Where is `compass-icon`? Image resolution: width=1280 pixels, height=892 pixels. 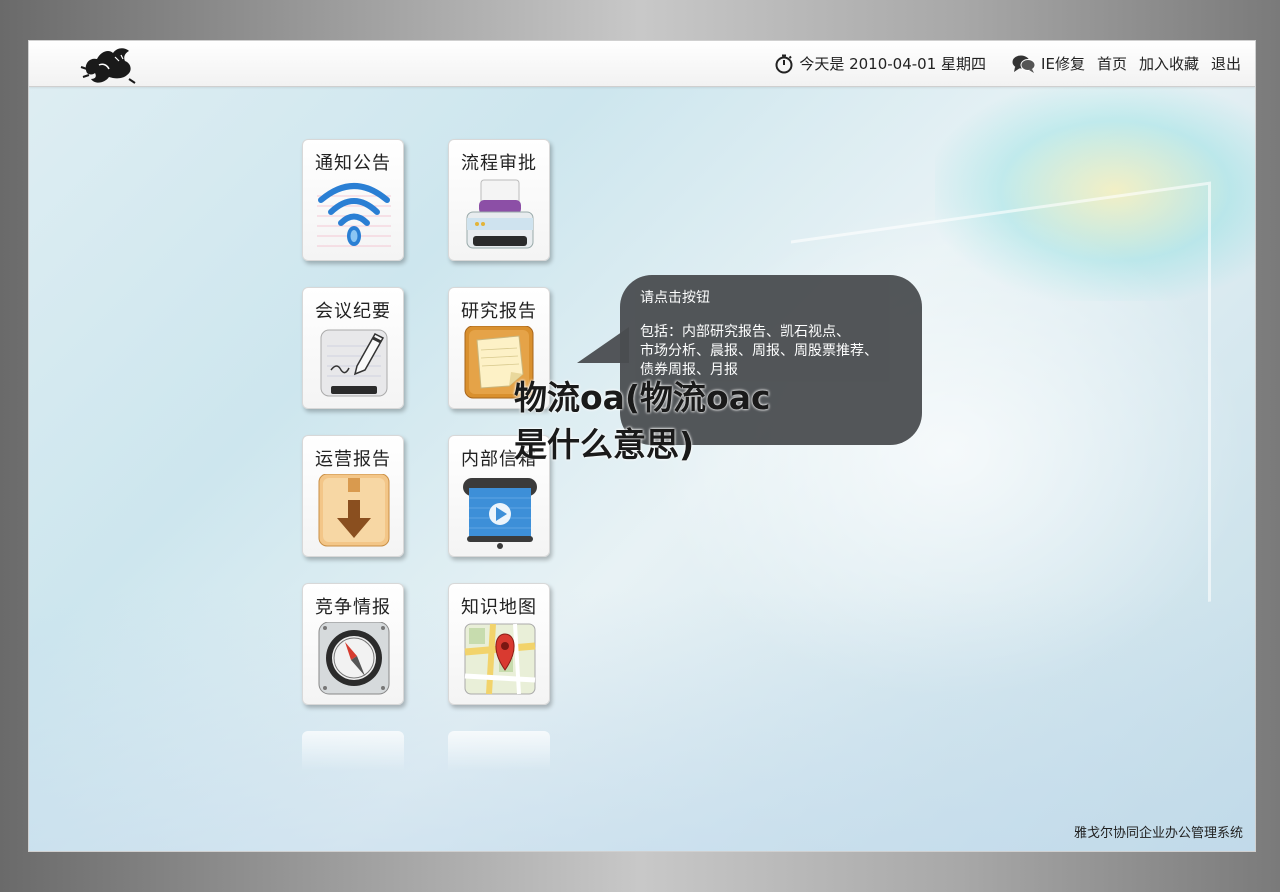
compass-icon is located at coordinates (354, 658).